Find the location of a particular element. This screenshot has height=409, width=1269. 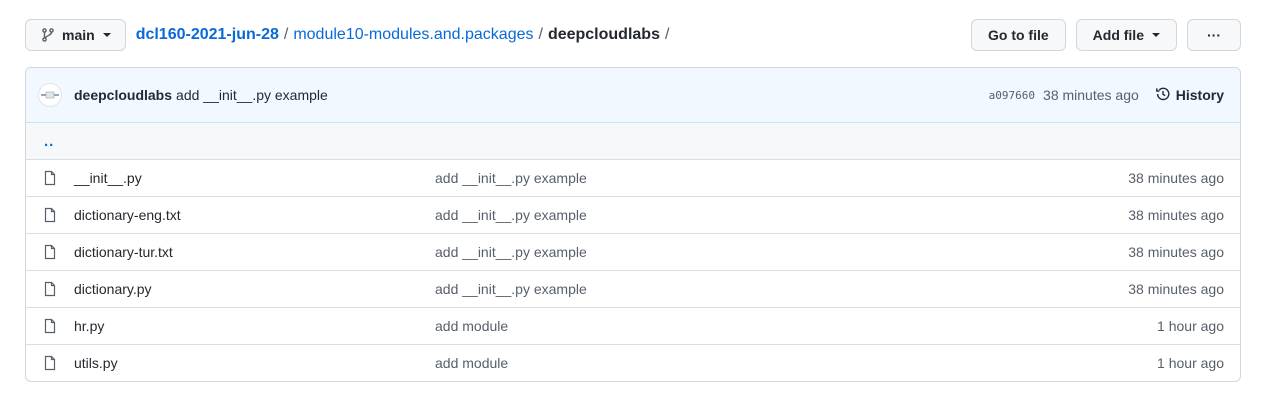

file-row: utils.py add module 1 hour ago is located at coordinates (633, 362).